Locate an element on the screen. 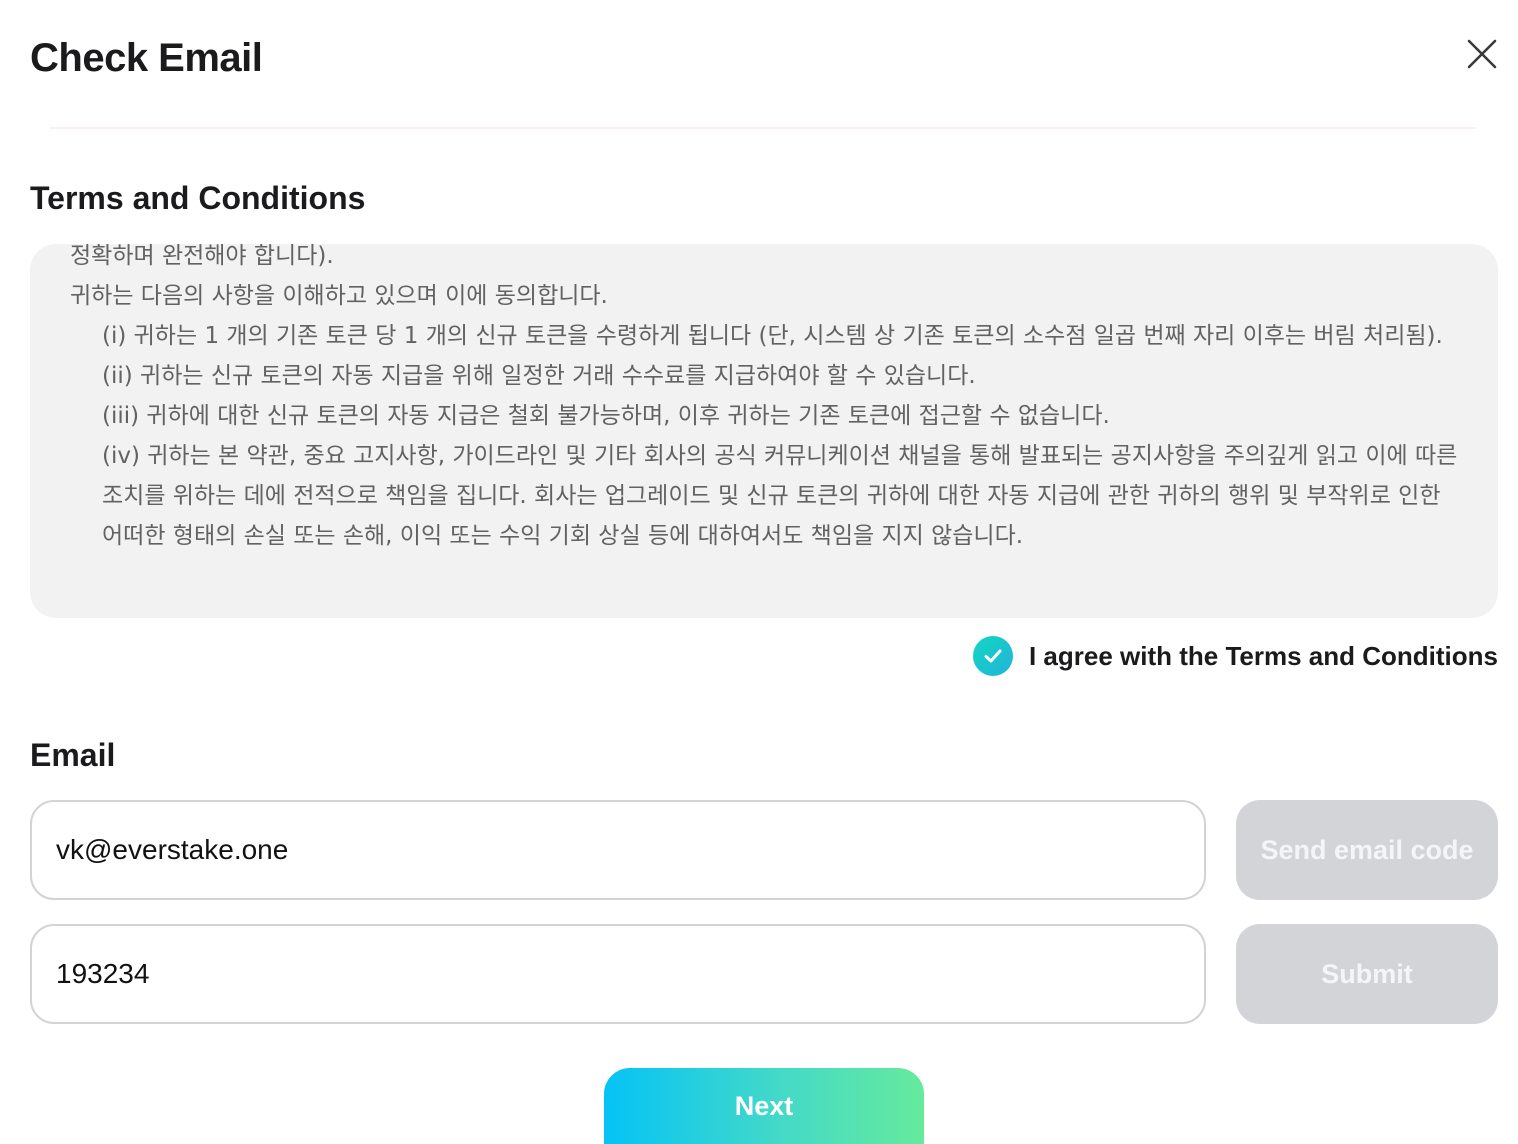 This screenshot has width=1518, height=1144. header-divider is located at coordinates (763, 128).